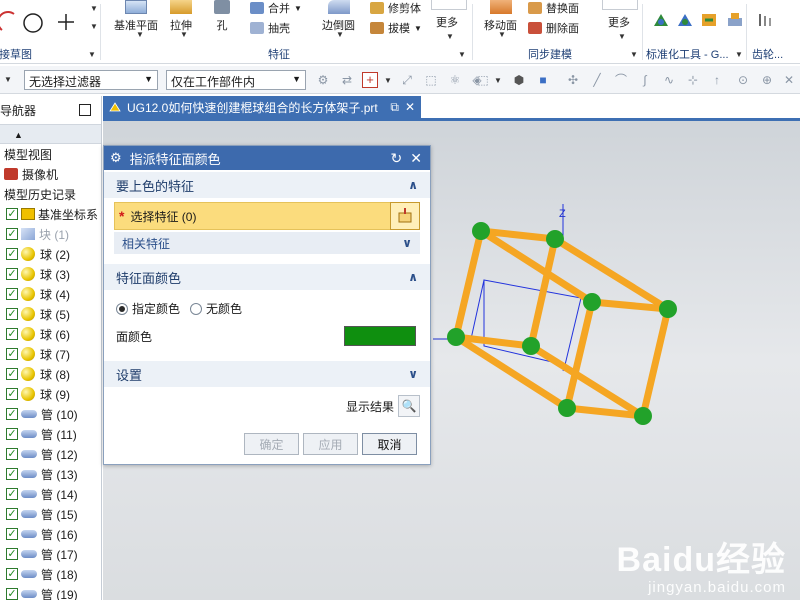 The width and height of the screenshot is (800, 600). Describe the element at coordinates (50, 592) in the screenshot. I see `navigator-item: ✓ 管 (19)` at that location.